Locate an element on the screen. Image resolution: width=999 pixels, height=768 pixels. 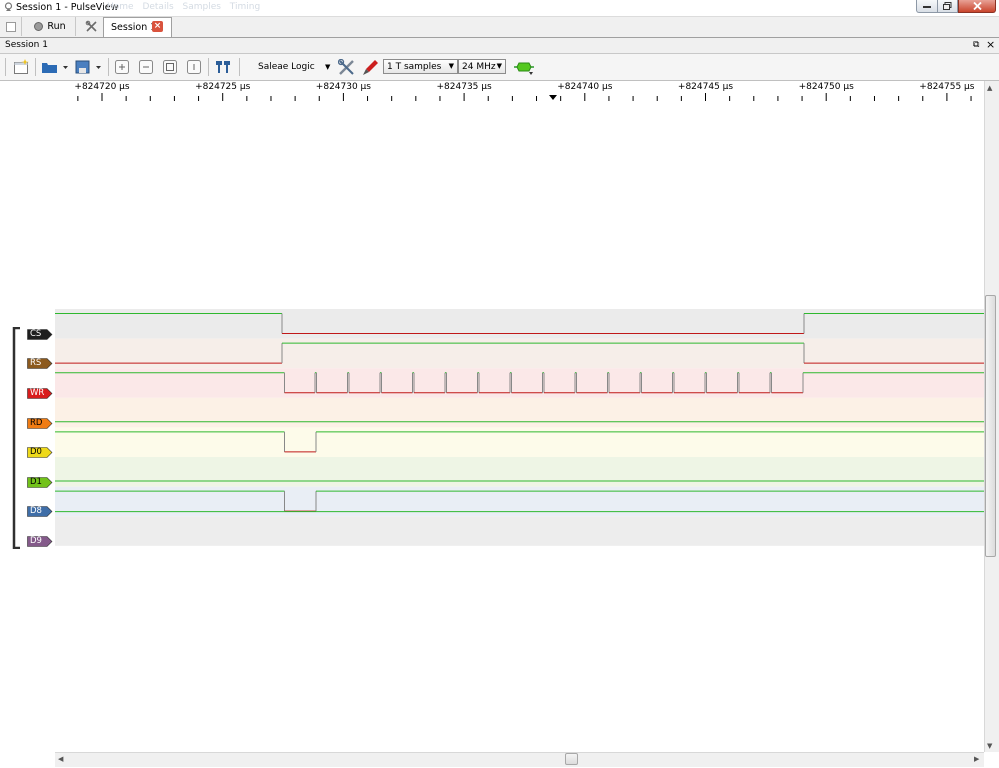
channel-label-rs: RS is located at coordinates (40, 363).